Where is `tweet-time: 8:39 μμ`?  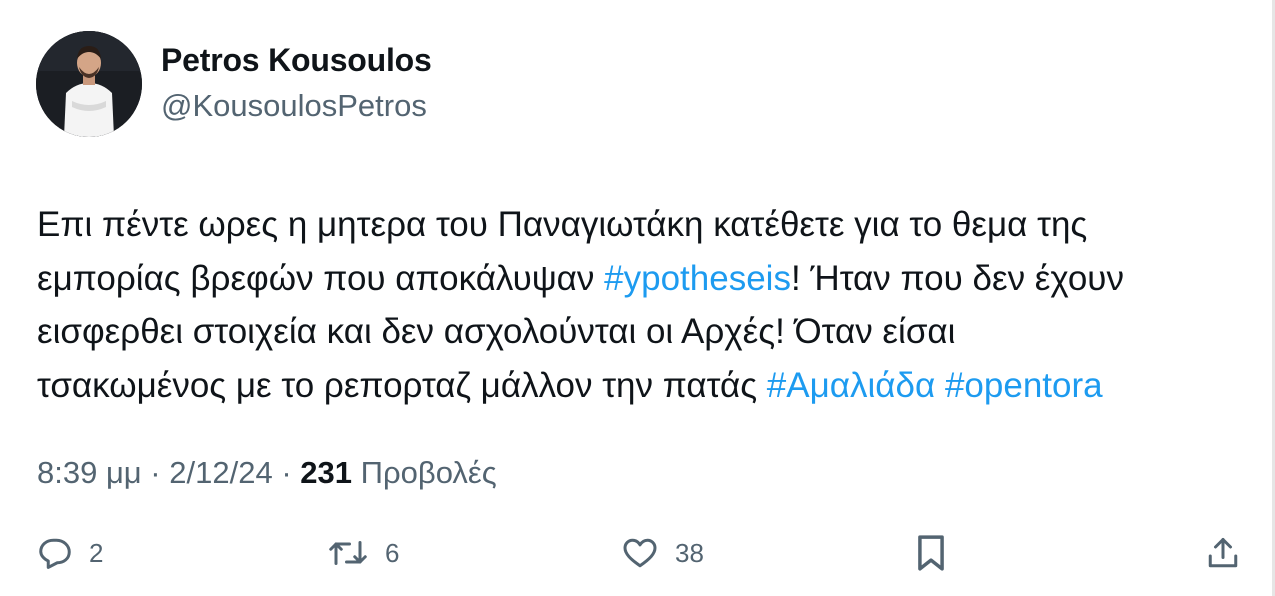 tweet-time: 8:39 μμ is located at coordinates (89, 472).